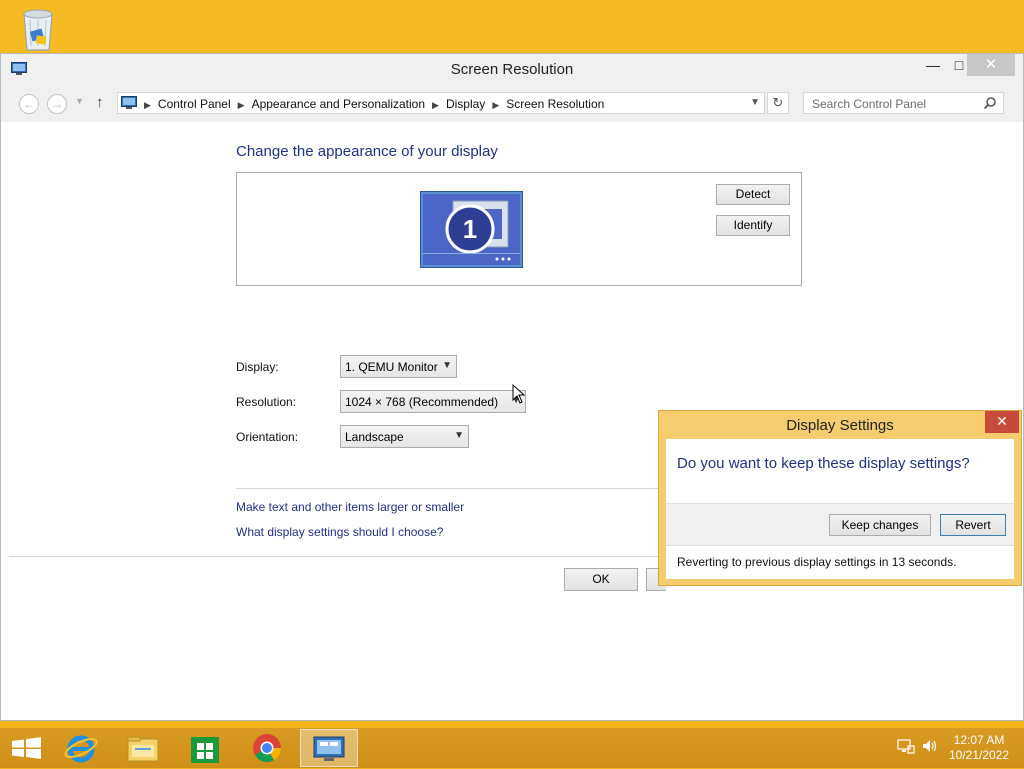 The width and height of the screenshot is (1024, 769). I want to click on address-dropdown-icon: ▼, so click(755, 102).